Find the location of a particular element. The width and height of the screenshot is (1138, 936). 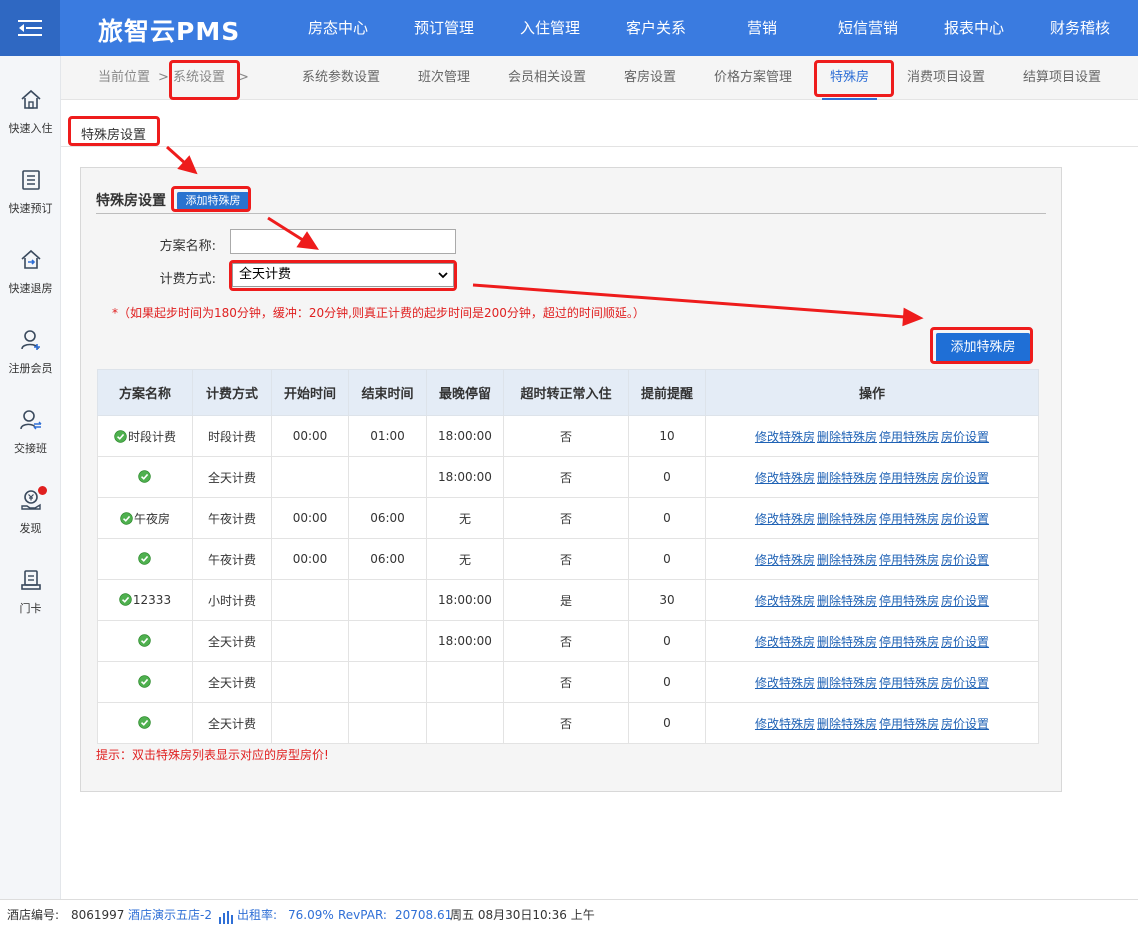

page-title: 特殊房设置 is located at coordinates (113, 133).